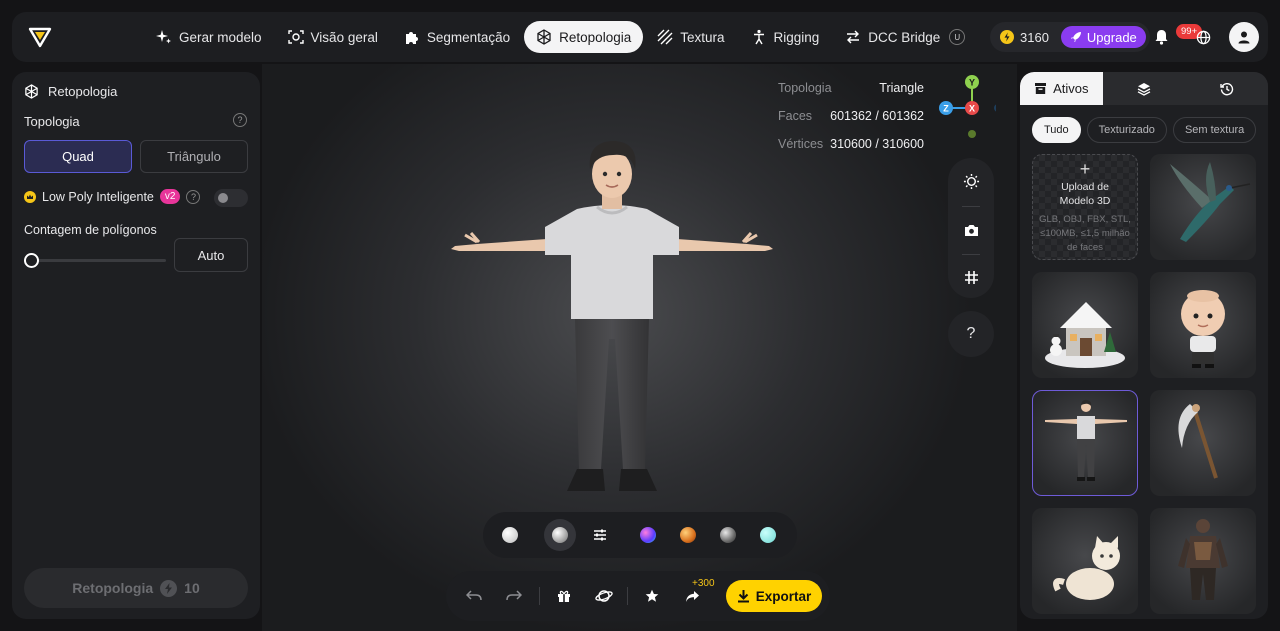  What do you see at coordinates (193, 196) in the screenshot?
I see `lowpoly-help-icon: ?` at bounding box center [193, 196].